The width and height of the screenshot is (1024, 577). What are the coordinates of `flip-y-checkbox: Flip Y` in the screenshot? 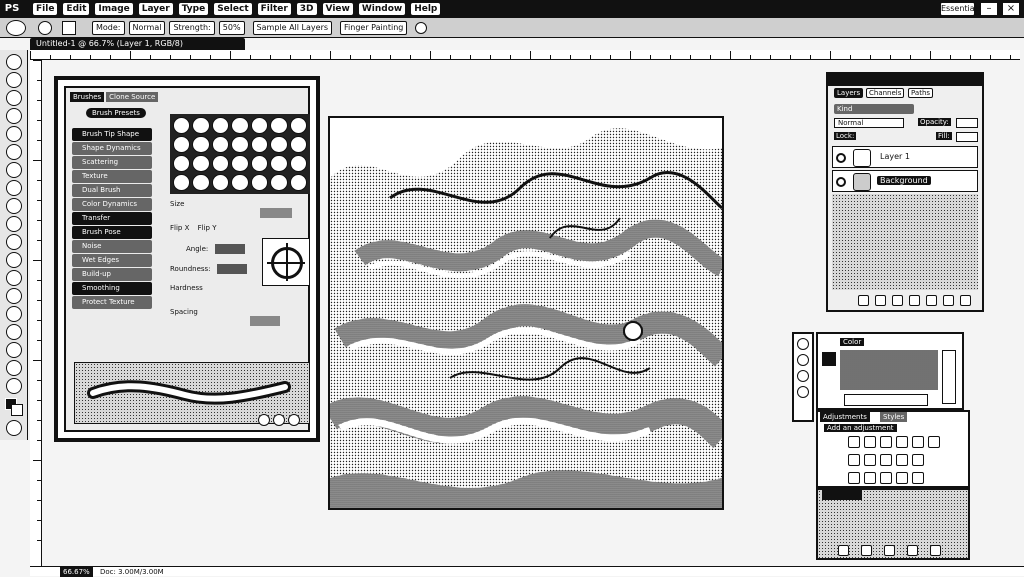 It's located at (207, 228).